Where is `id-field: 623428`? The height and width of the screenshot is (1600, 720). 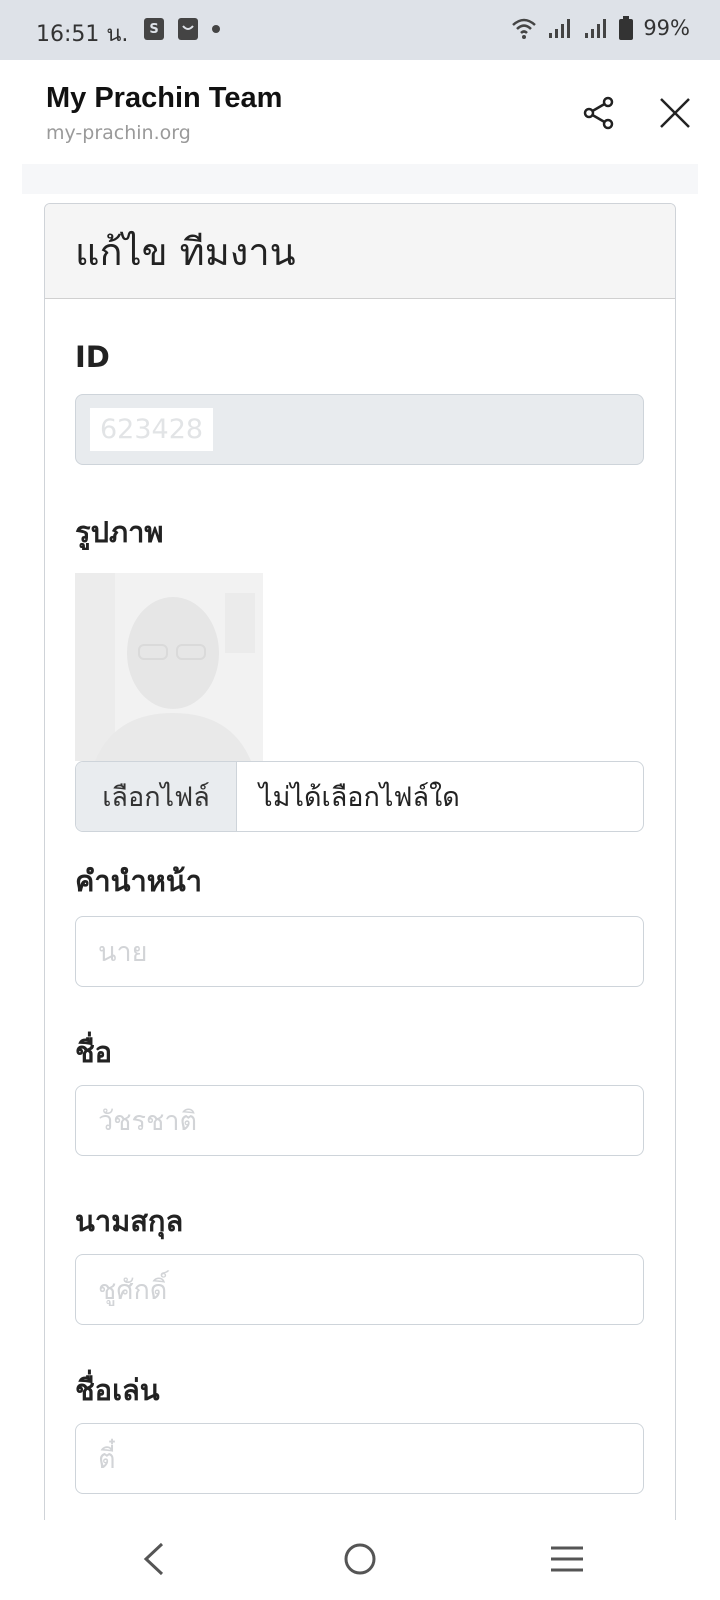
id-field: 623428 is located at coordinates (359, 429).